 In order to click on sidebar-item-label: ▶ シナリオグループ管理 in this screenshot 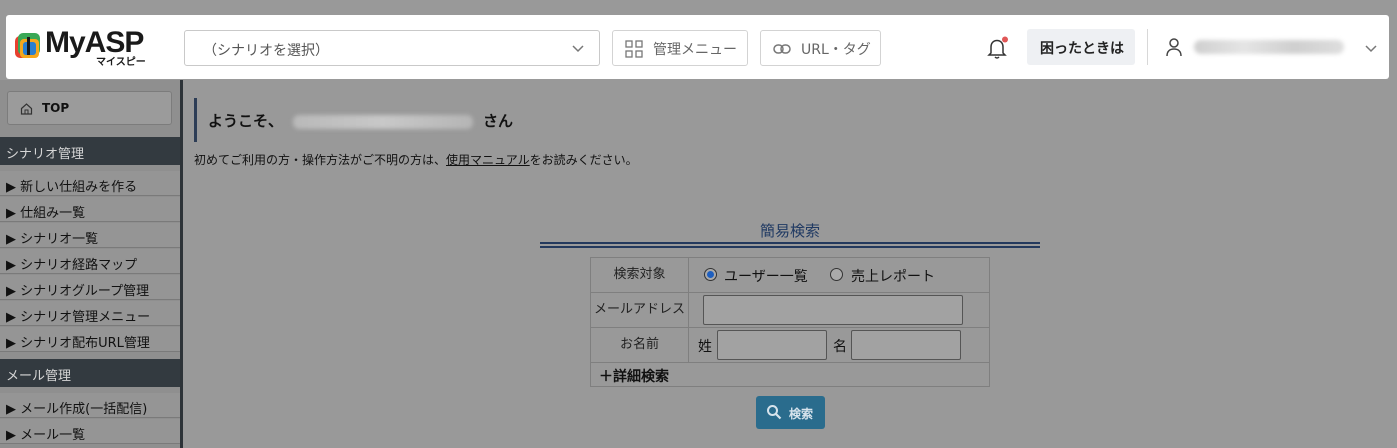, I will do `click(78, 291)`.